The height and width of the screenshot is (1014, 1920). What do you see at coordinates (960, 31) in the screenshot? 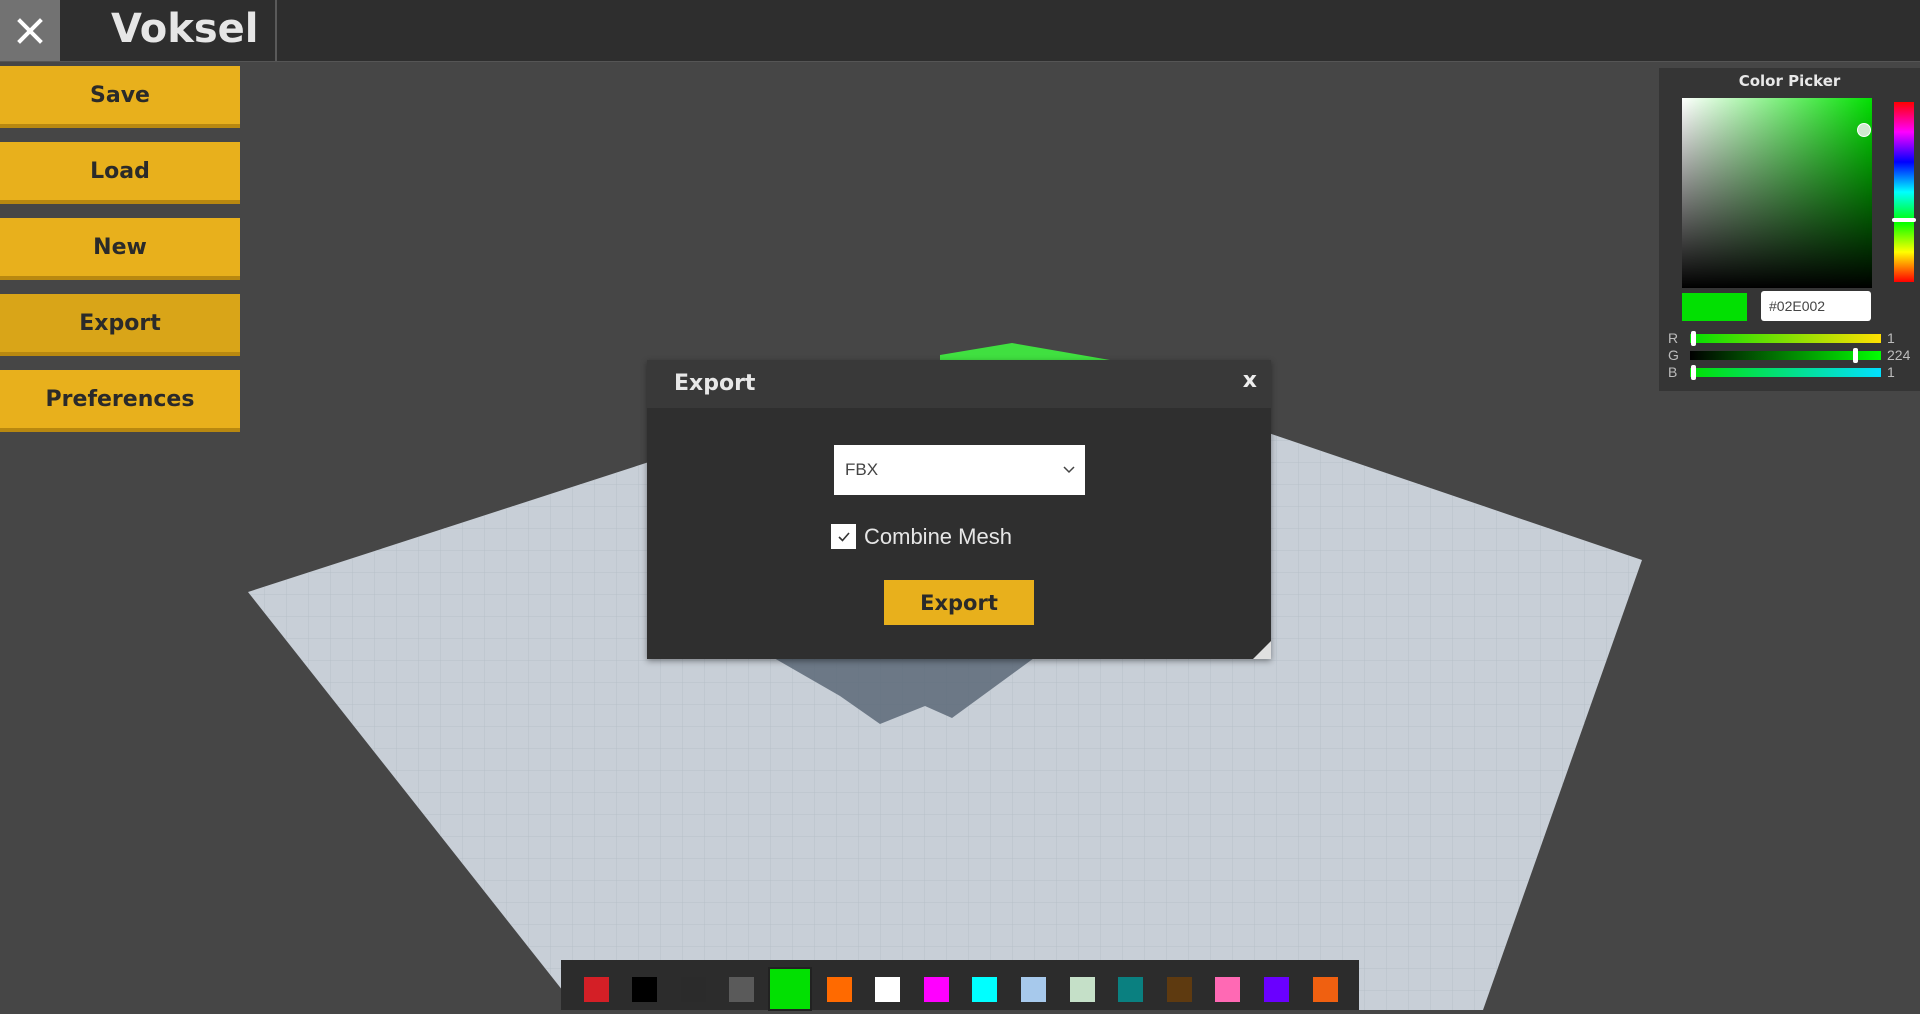
I see `top-bar: Voksel` at bounding box center [960, 31].